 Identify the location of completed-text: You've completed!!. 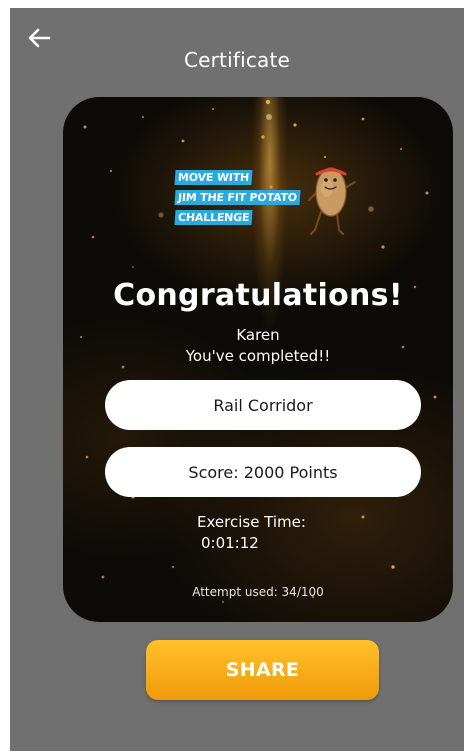
(258, 356).